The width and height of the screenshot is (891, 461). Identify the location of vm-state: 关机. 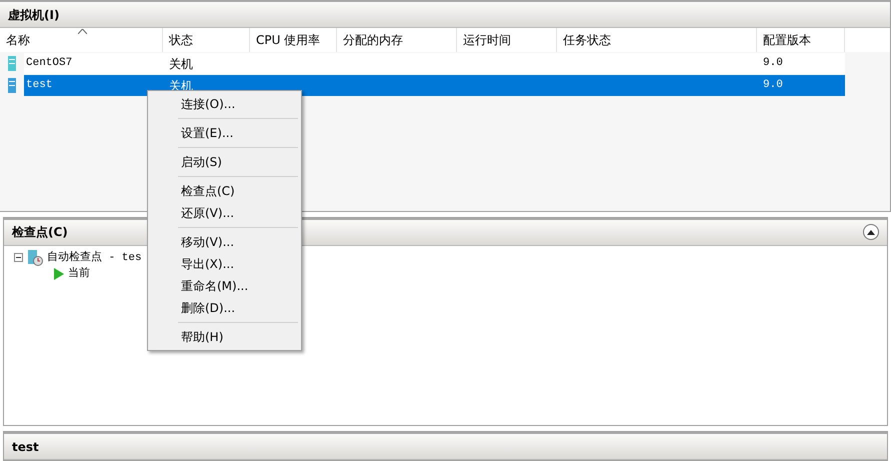
(181, 64).